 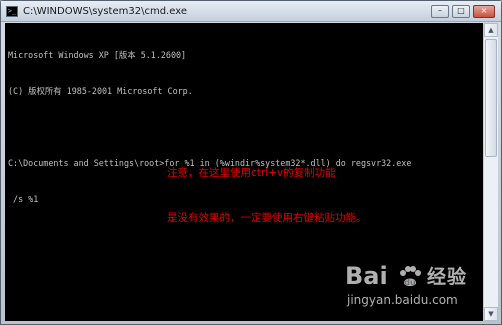 What do you see at coordinates (105, 11) in the screenshot?
I see `window-title: C:\WINDOWS\system32\cmd.exe` at bounding box center [105, 11].